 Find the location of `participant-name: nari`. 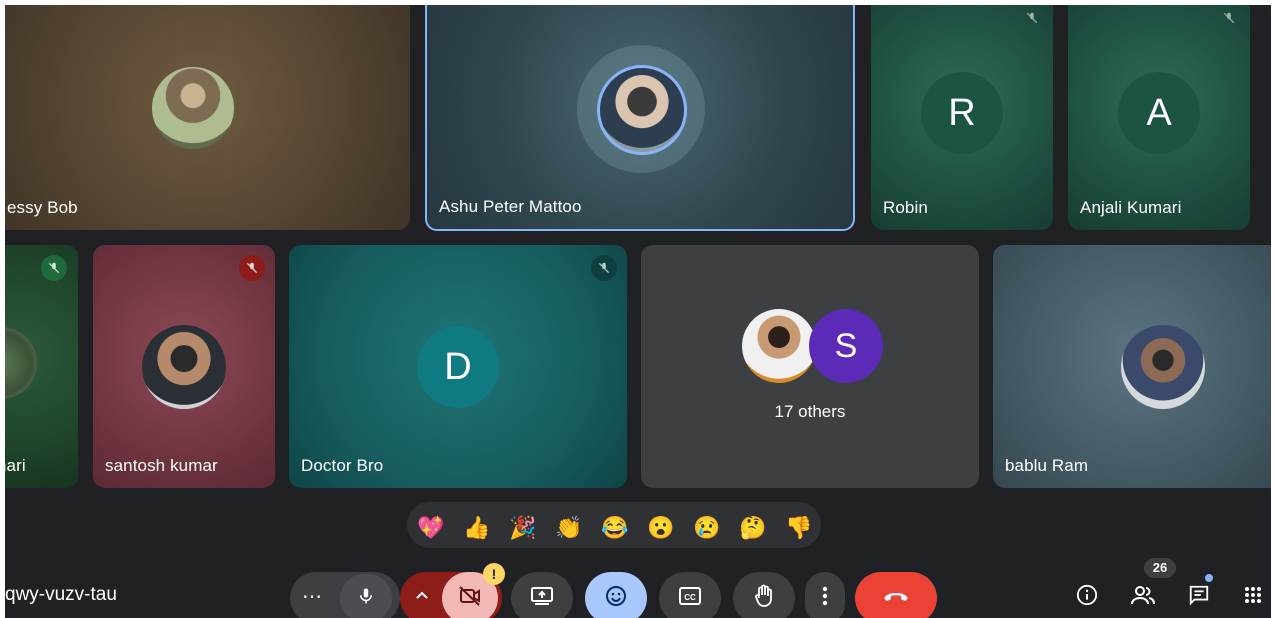

participant-name: nari is located at coordinates (15, 465).